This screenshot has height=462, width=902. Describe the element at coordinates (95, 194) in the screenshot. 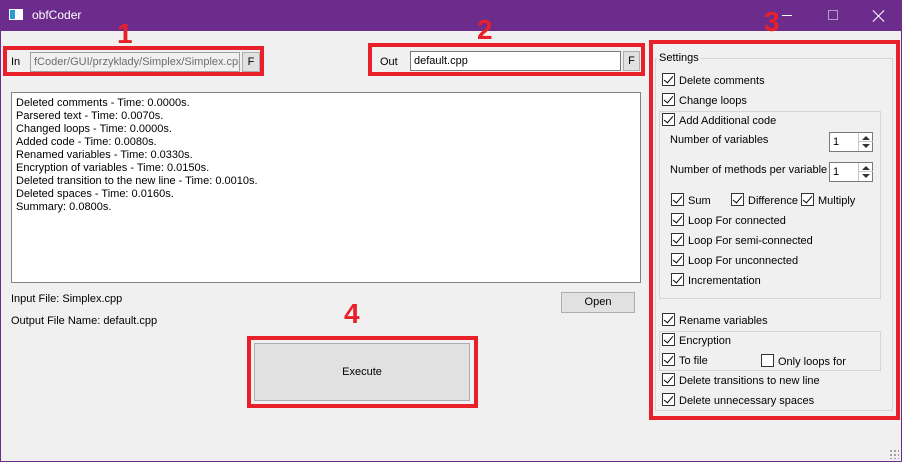

I see `log-line: Deleted spaces - Time: 0.0160s.` at that location.